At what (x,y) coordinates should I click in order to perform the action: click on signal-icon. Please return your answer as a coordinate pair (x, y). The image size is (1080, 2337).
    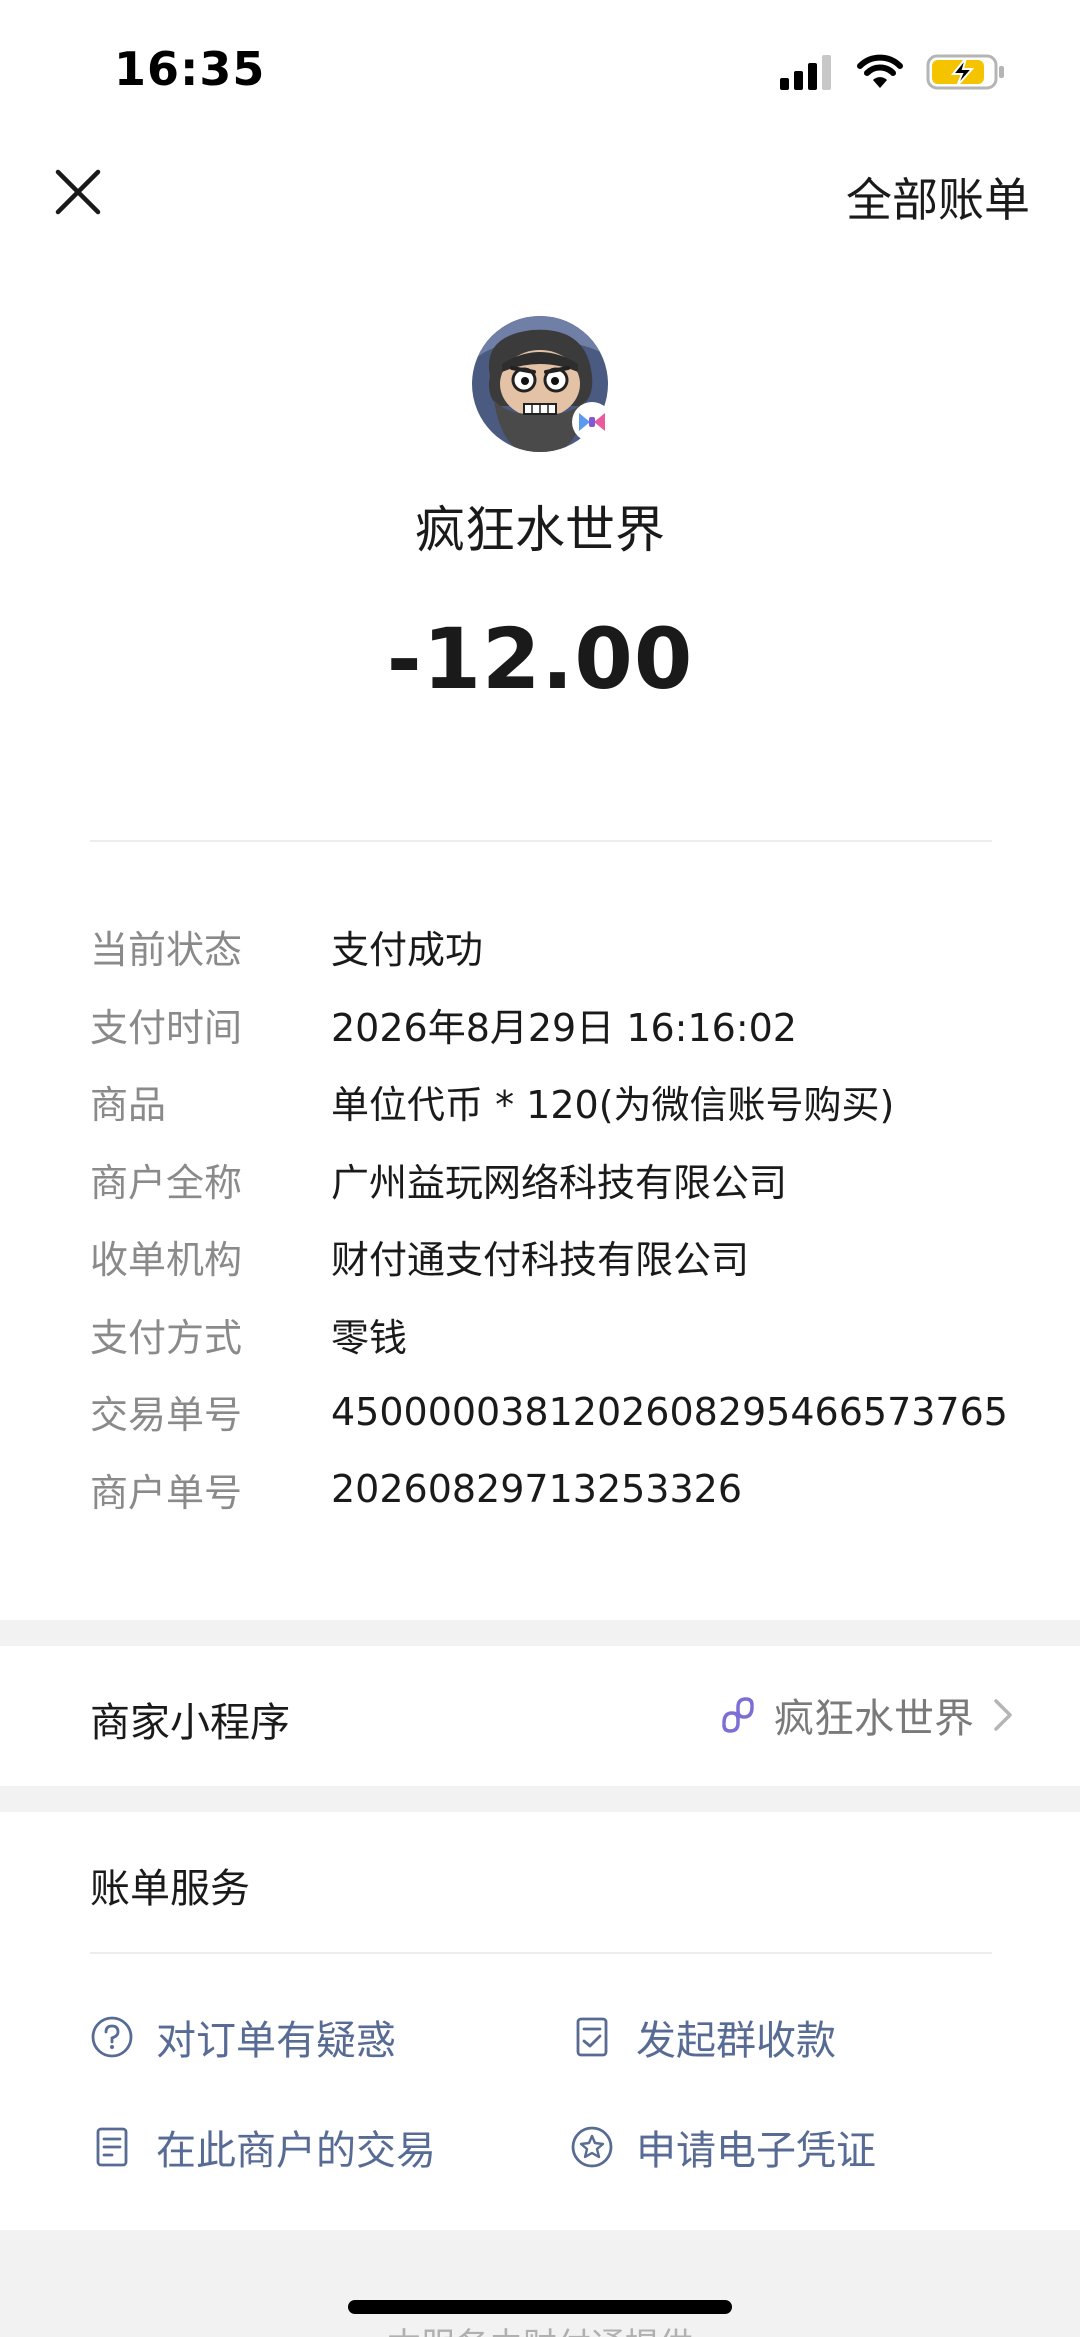
    Looking at the image, I should click on (805, 72).